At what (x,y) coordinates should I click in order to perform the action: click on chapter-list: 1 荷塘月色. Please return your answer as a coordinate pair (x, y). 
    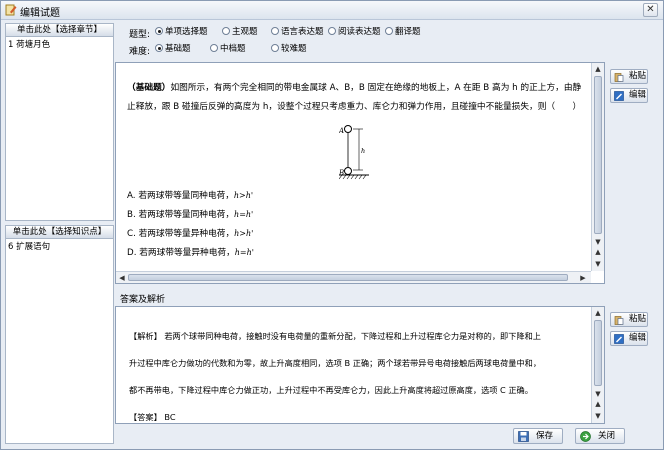
    Looking at the image, I should click on (59, 129).